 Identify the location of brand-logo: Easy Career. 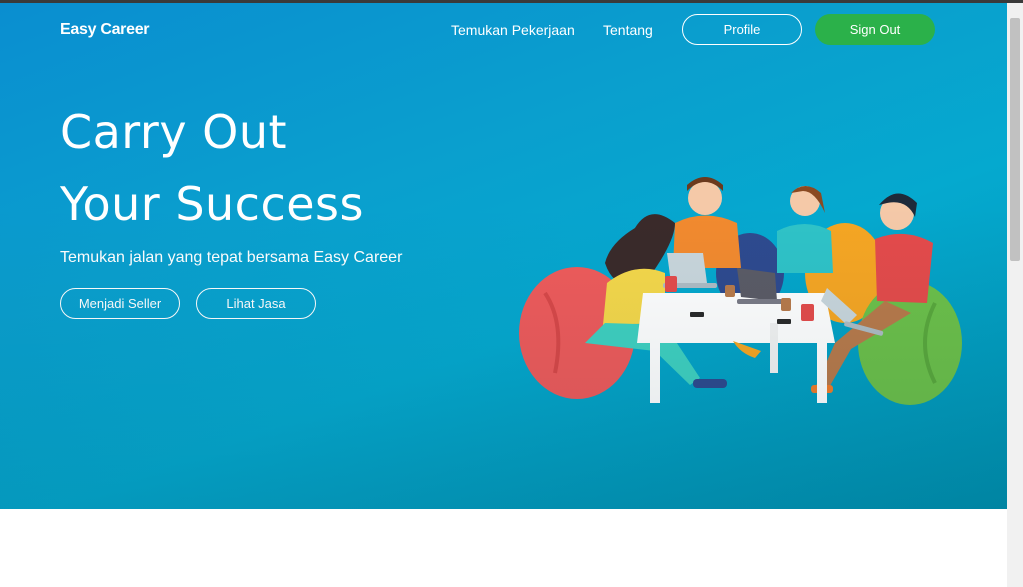
(105, 30).